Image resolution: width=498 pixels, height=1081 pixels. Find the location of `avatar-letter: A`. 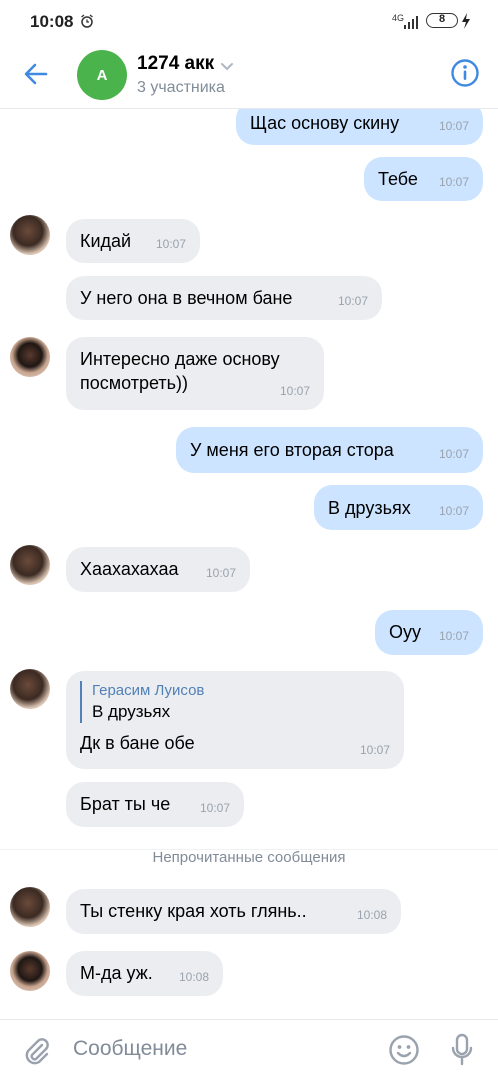

avatar-letter: A is located at coordinates (102, 75).